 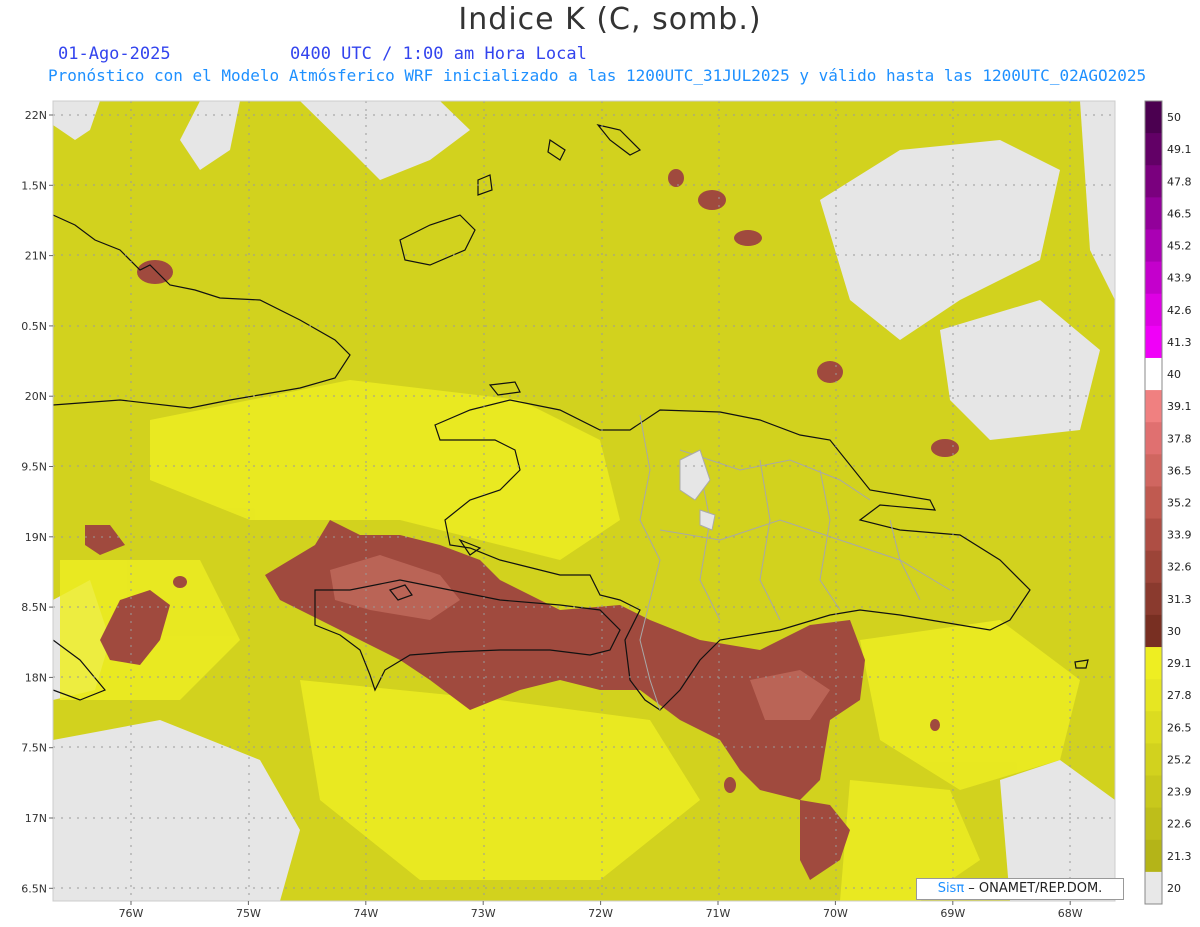 What do you see at coordinates (1179, 663) in the screenshot?
I see `colorbar-label: 29.1` at bounding box center [1179, 663].